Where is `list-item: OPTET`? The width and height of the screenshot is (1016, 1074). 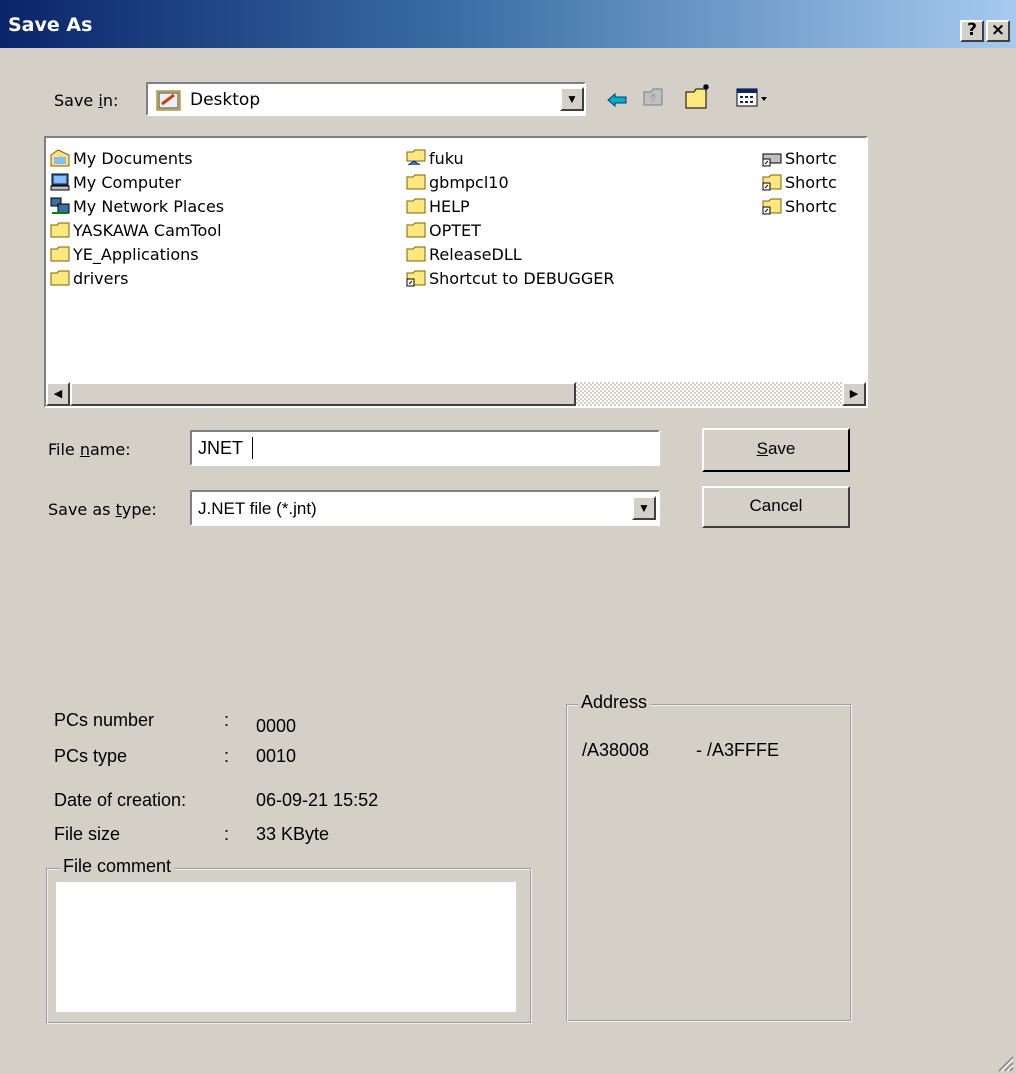 list-item: OPTET is located at coordinates (443, 230).